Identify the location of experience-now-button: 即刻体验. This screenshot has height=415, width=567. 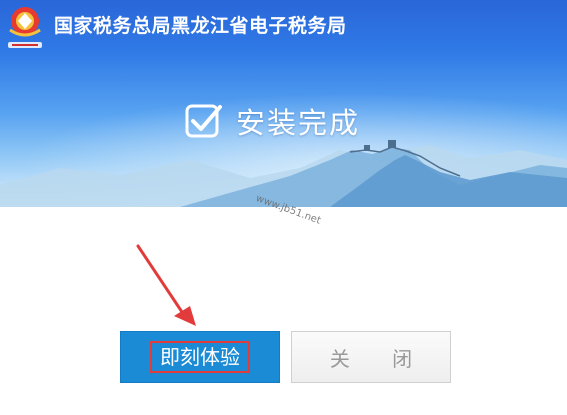
(200, 357).